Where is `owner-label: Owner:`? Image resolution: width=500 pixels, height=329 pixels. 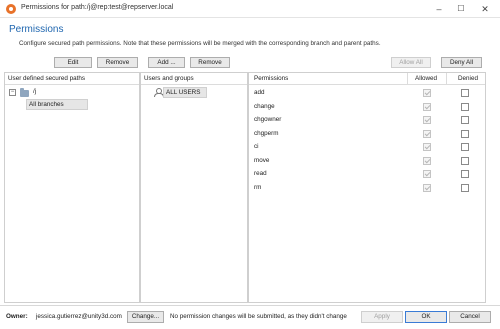
owner-label: Owner: is located at coordinates (17, 316).